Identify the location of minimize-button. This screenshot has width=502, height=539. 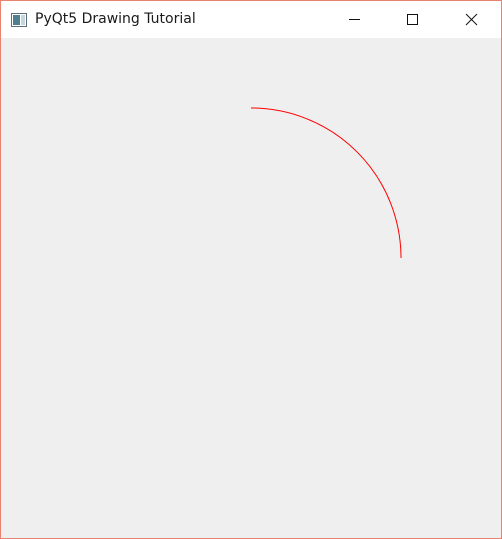
(354, 19).